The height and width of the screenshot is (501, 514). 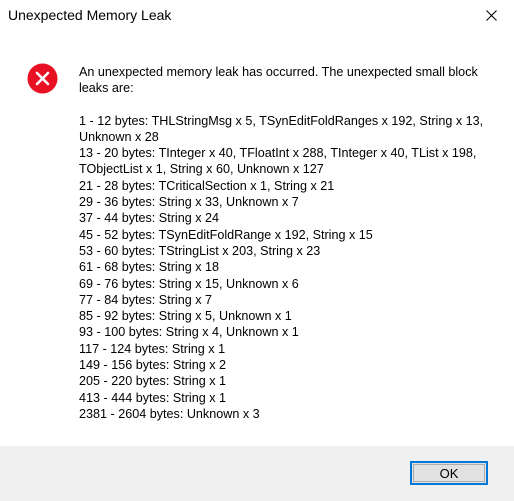 What do you see at coordinates (149, 218) in the screenshot?
I see `leak-entry: 37 - 44 bytes: String x 24` at bounding box center [149, 218].